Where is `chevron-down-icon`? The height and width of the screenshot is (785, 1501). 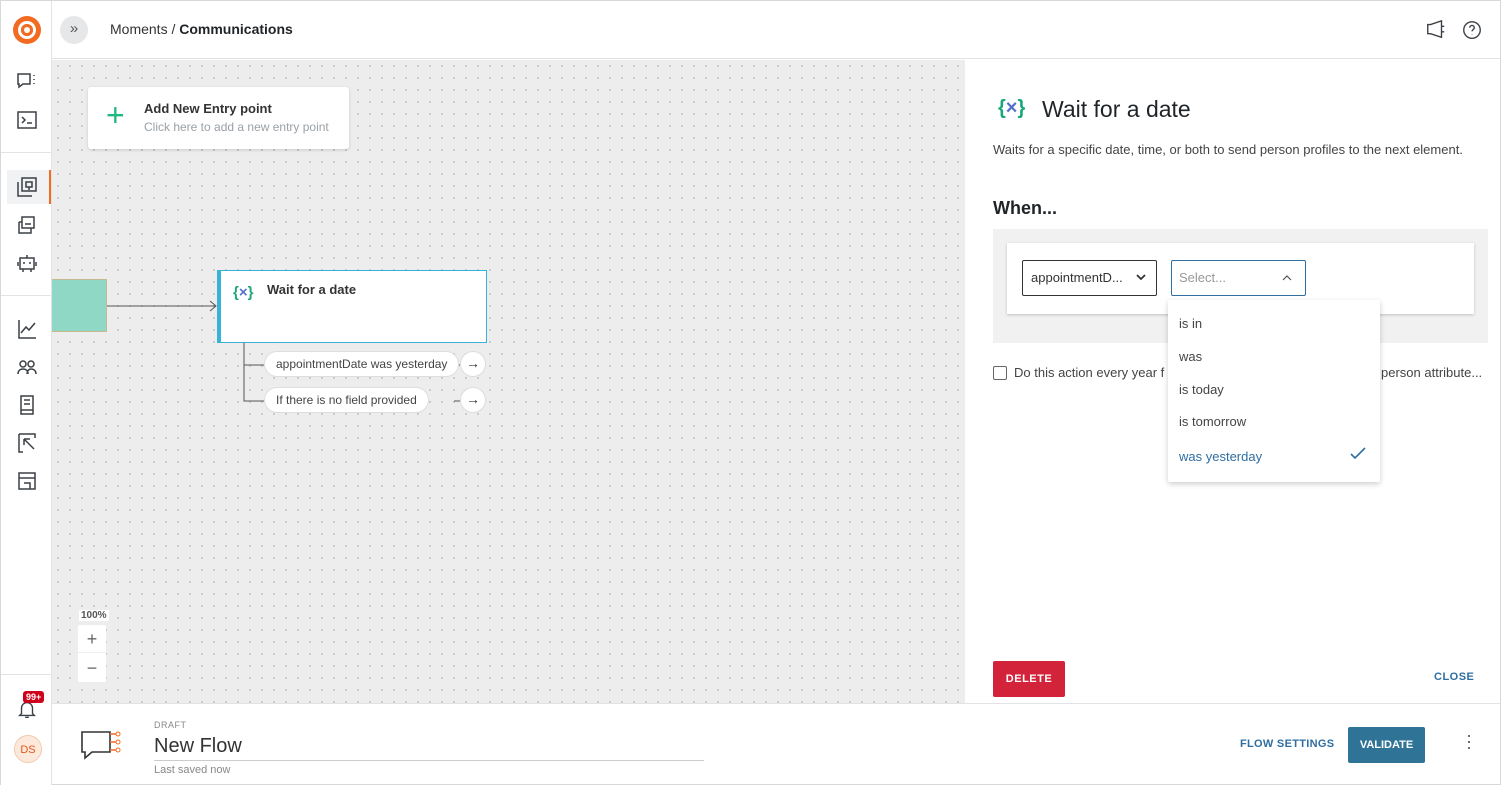 chevron-down-icon is located at coordinates (1141, 284).